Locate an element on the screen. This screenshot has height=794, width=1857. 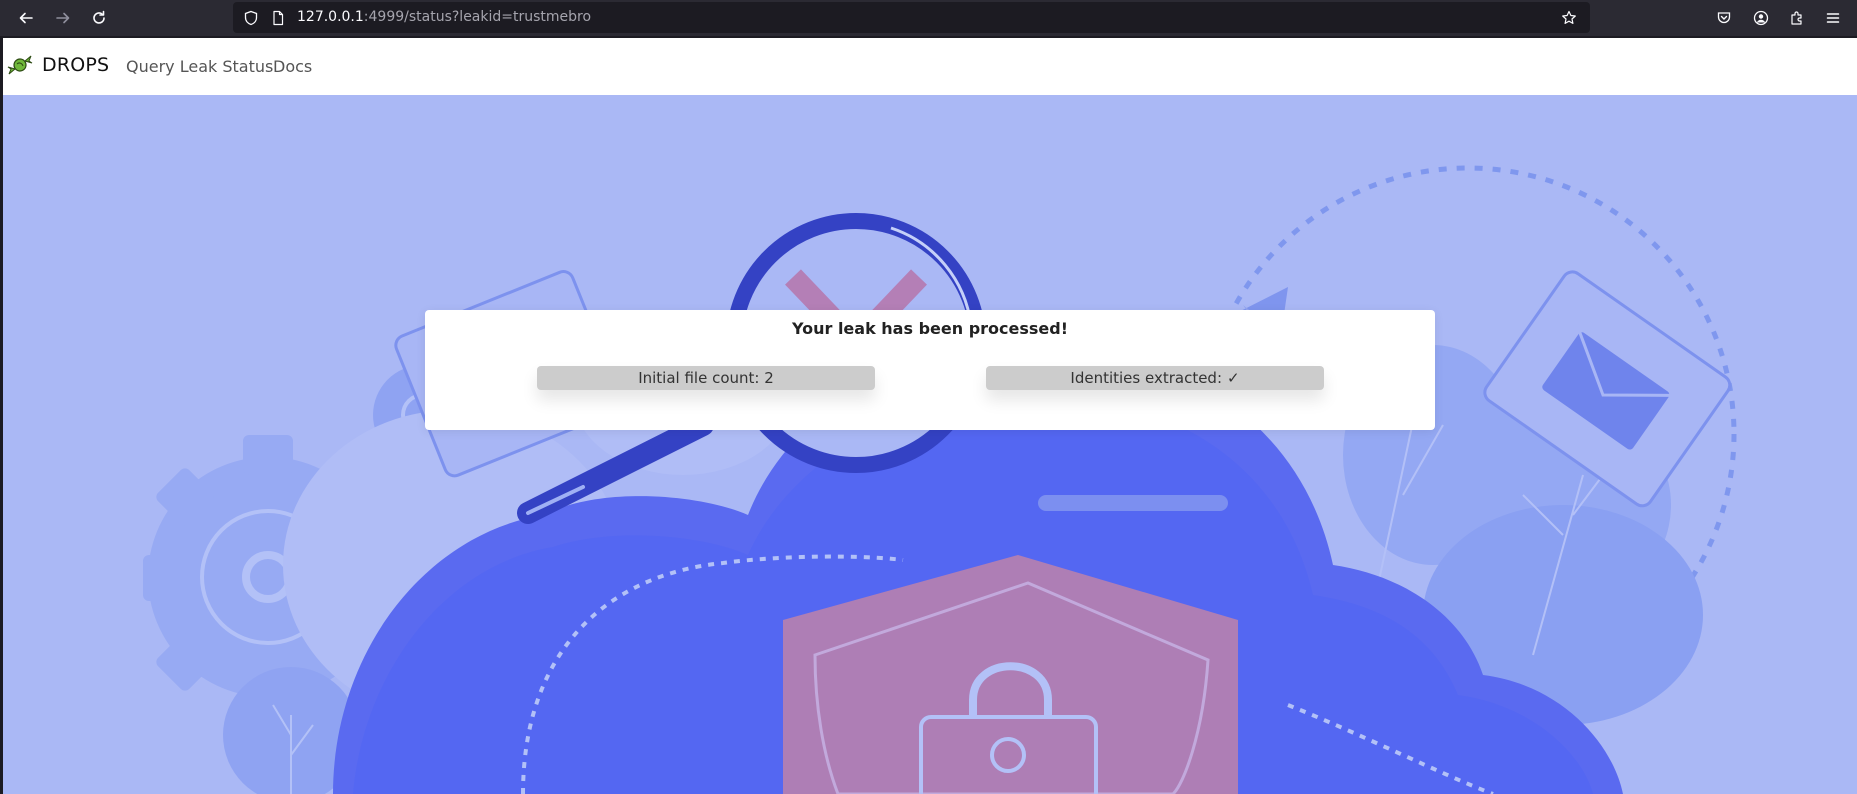
account-icon is located at coordinates (1761, 18).